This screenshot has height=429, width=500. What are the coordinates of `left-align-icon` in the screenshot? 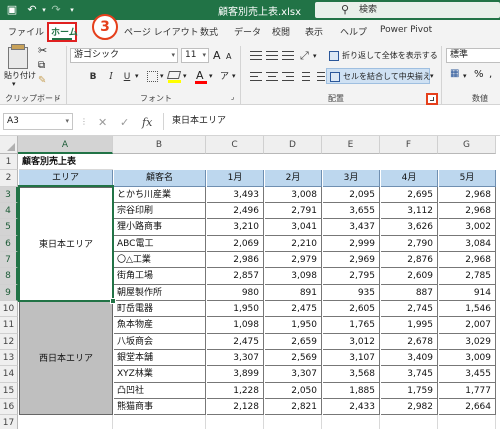 It's located at (256, 76).